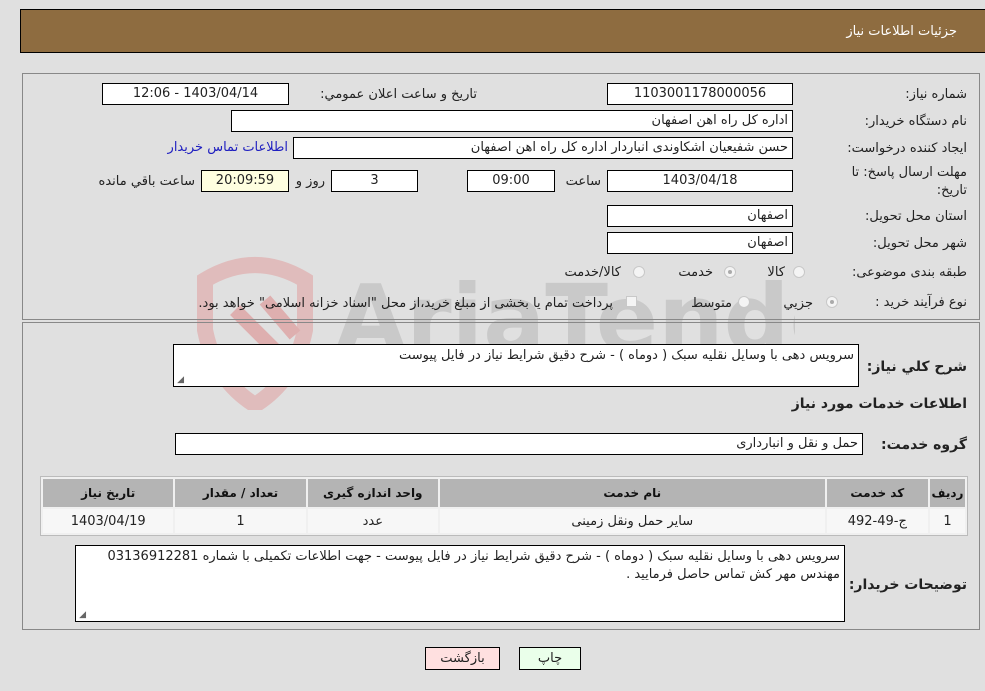 The width and height of the screenshot is (985, 691). I want to click on col-header-service-name: نام خدمت, so click(632, 493).